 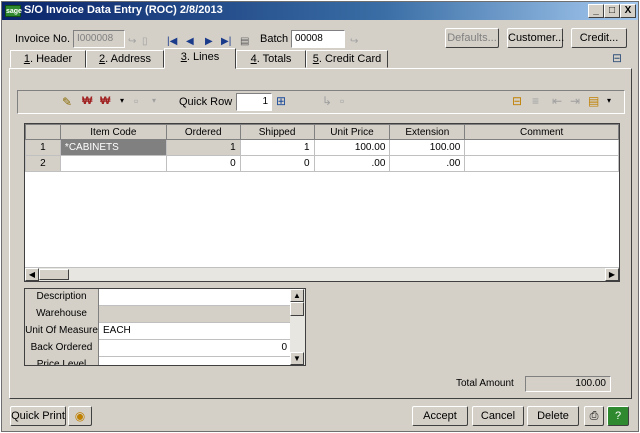 What do you see at coordinates (32, 274) in the screenshot?
I see `scroll-left-icon: ◀` at bounding box center [32, 274].